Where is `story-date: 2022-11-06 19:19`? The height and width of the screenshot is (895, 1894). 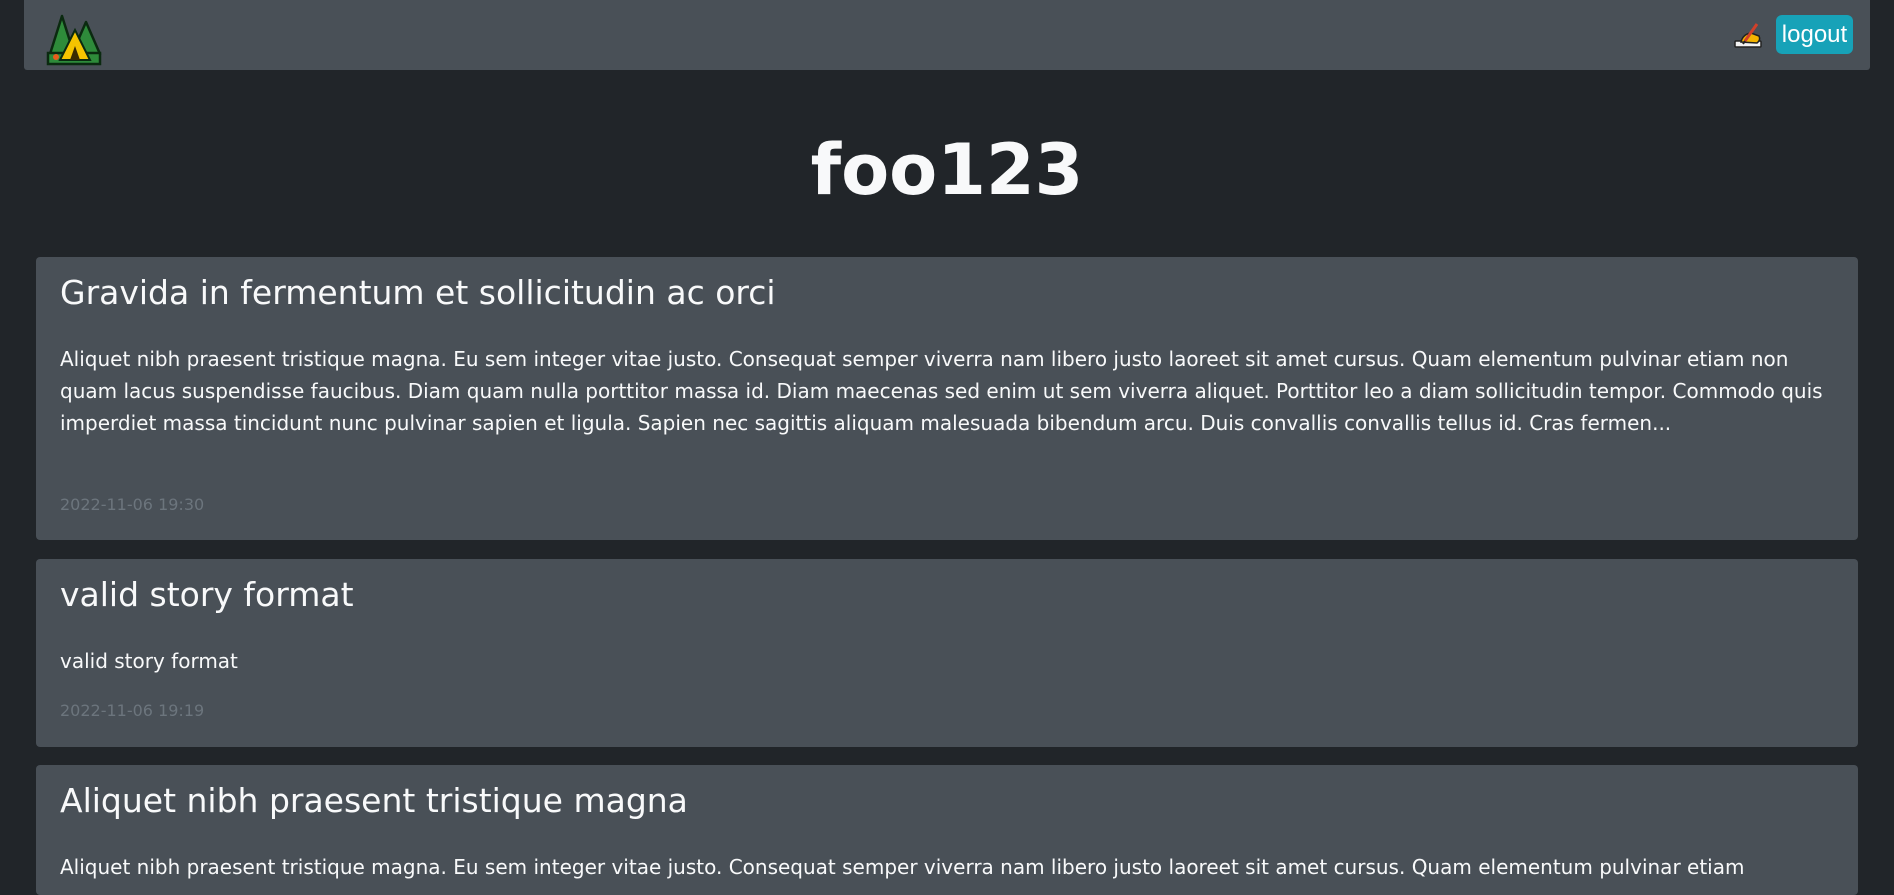 story-date: 2022-11-06 19:19 is located at coordinates (132, 710).